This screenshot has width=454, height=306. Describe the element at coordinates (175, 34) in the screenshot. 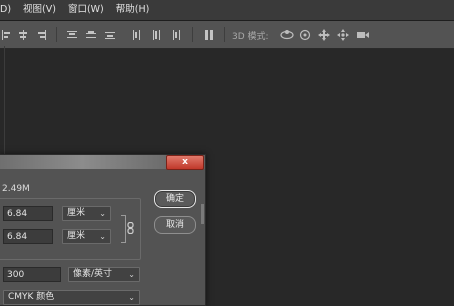

I see `distribute-right-edges-icon` at that location.